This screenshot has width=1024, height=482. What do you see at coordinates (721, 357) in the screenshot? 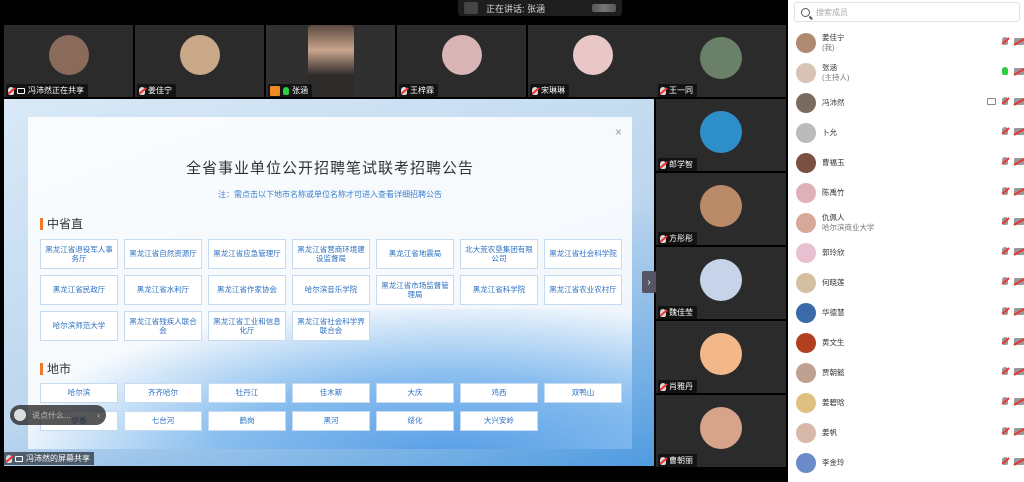
I see `video-tile: 肖雅丹` at bounding box center [721, 357].